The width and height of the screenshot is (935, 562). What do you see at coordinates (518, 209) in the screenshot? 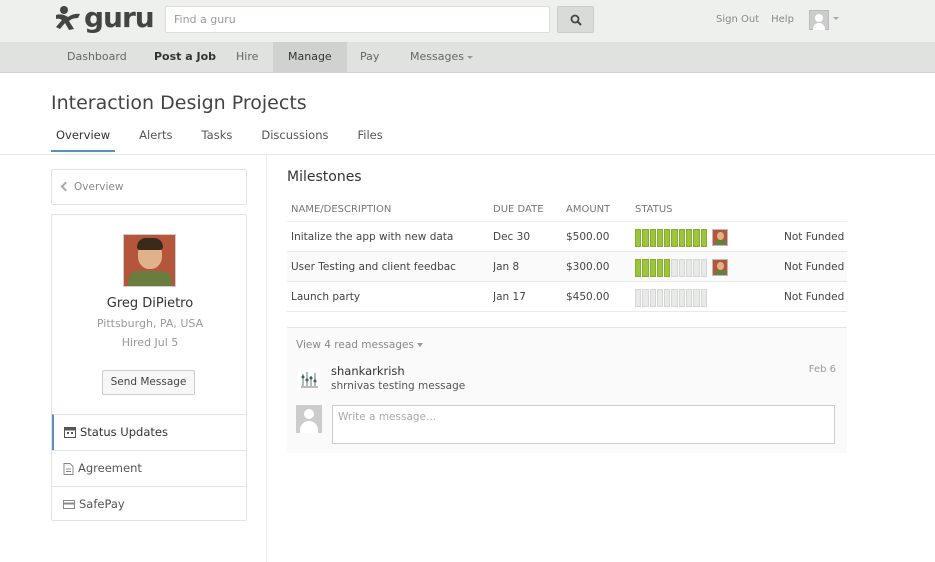
I see `column-header: DUE DATE` at bounding box center [518, 209].